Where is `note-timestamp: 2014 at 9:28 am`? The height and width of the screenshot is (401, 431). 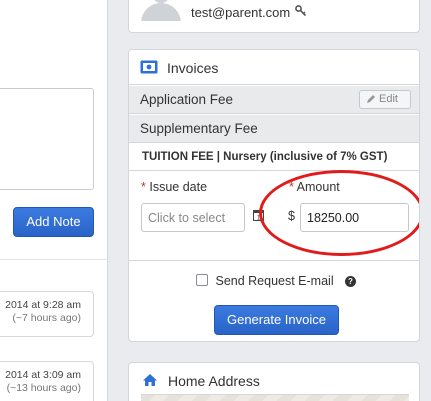 note-timestamp: 2014 at 9:28 am is located at coordinates (43, 305).